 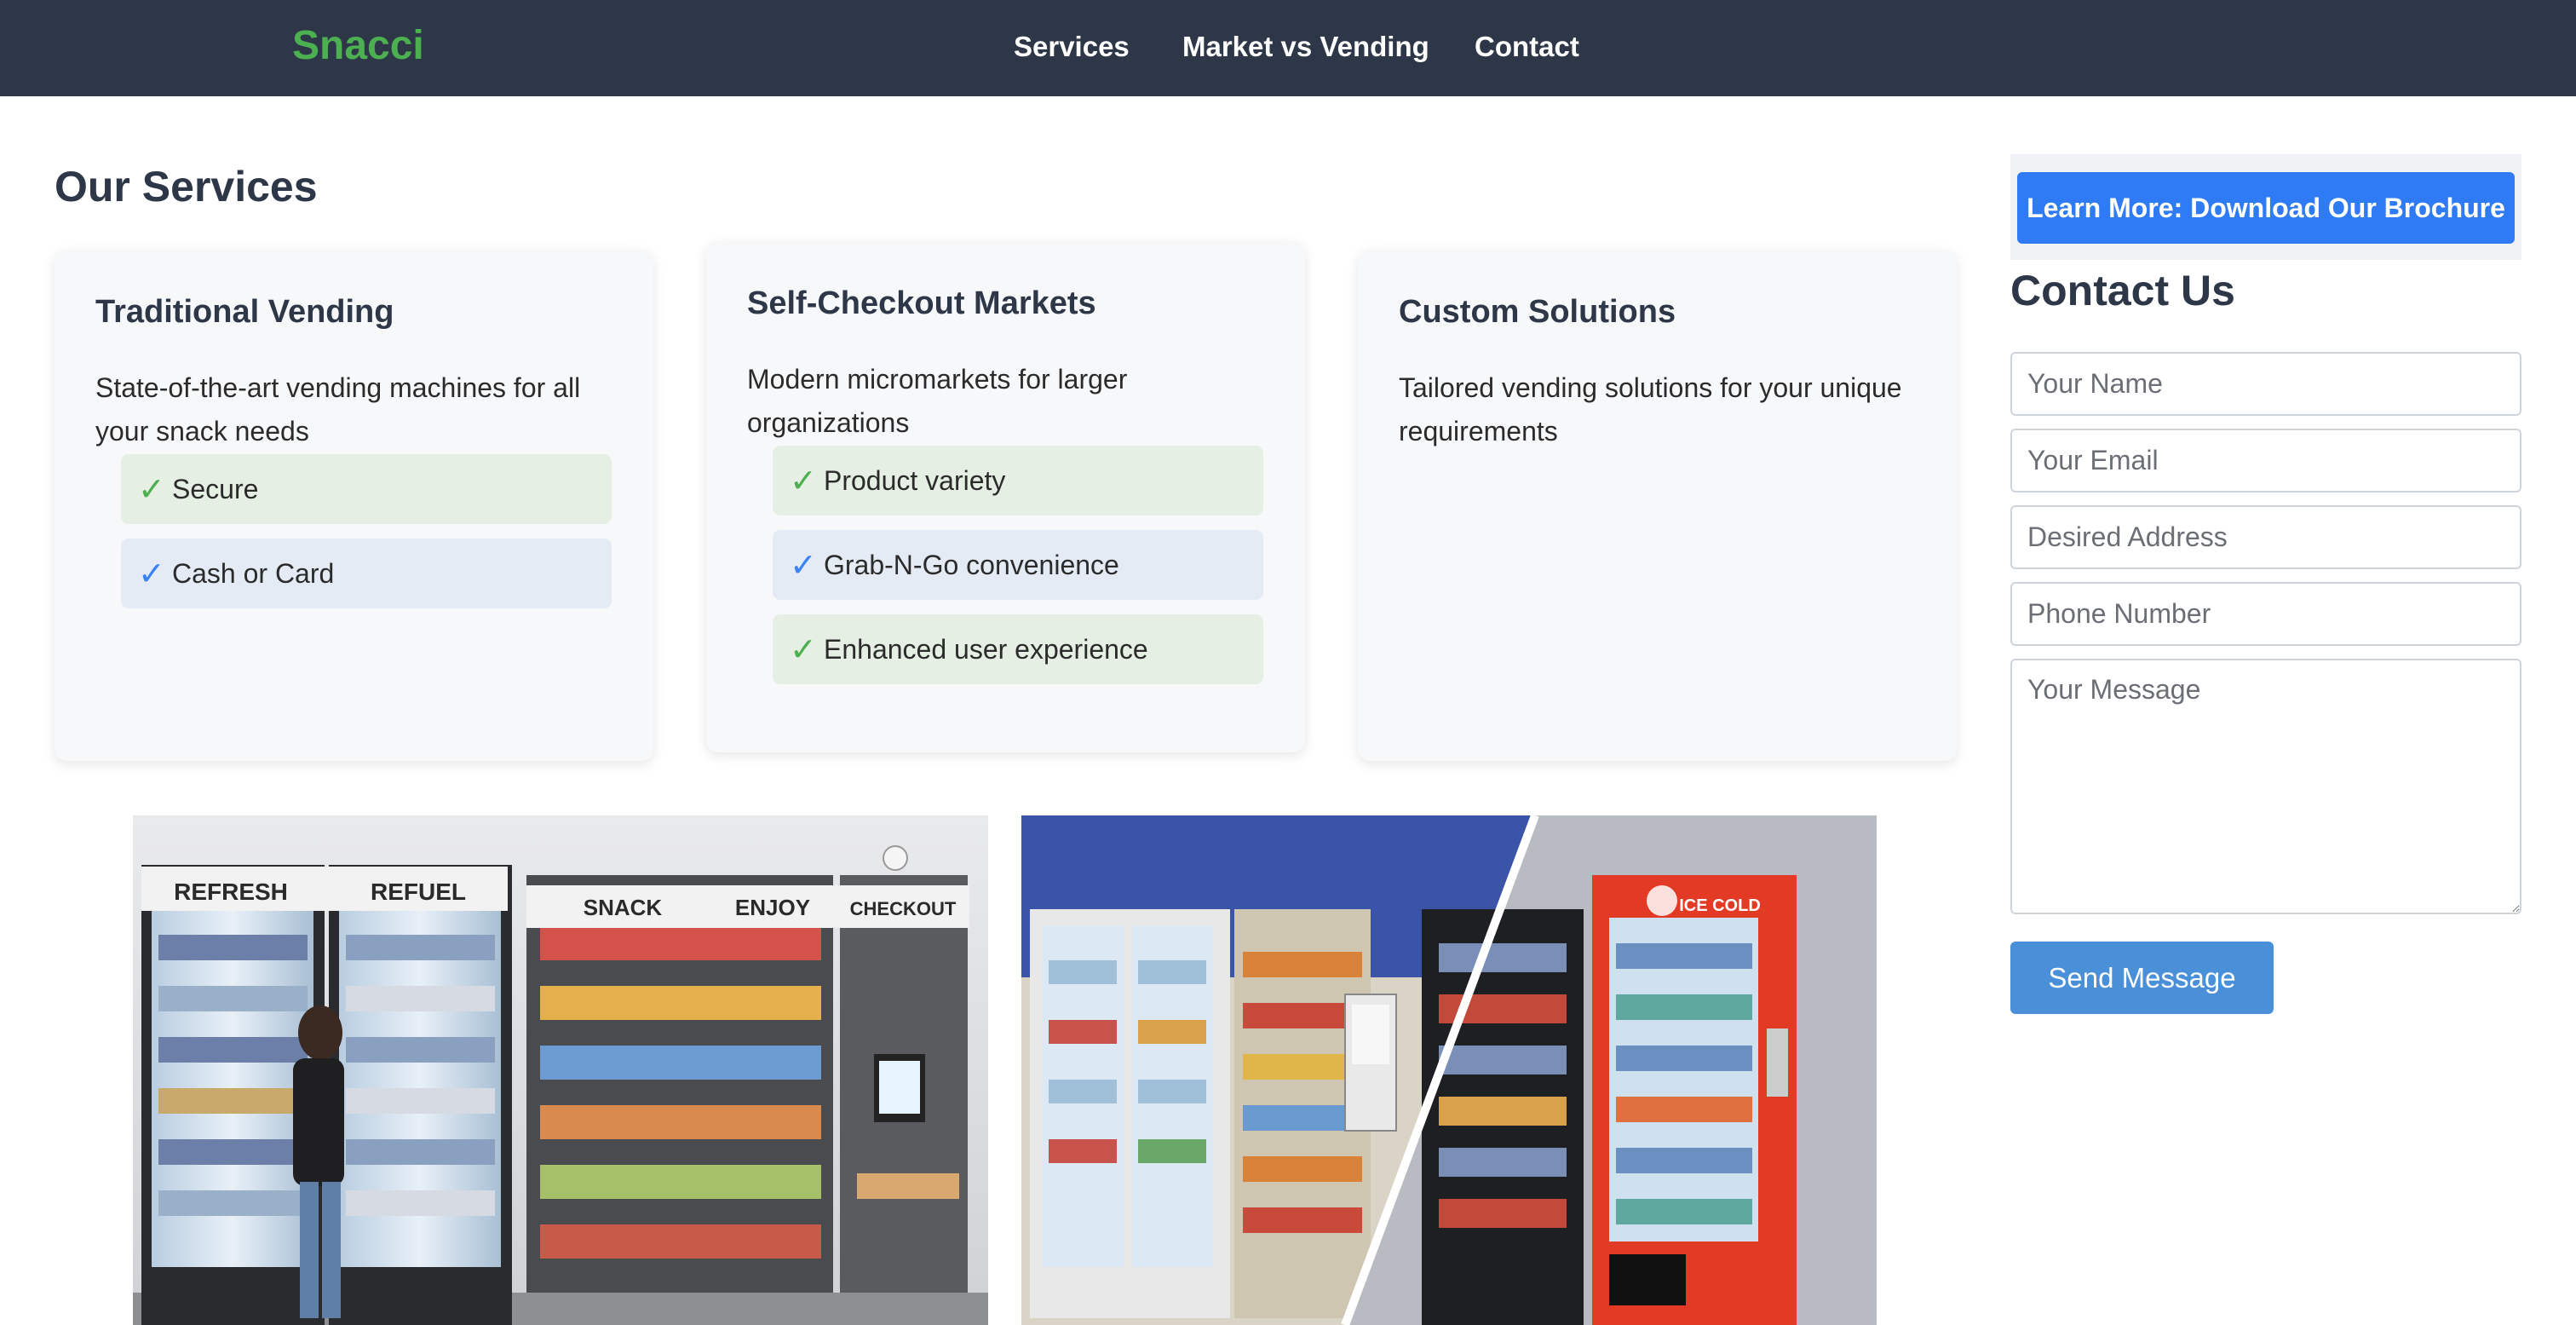 I want to click on send-message-button: Send Message, so click(x=2142, y=978).